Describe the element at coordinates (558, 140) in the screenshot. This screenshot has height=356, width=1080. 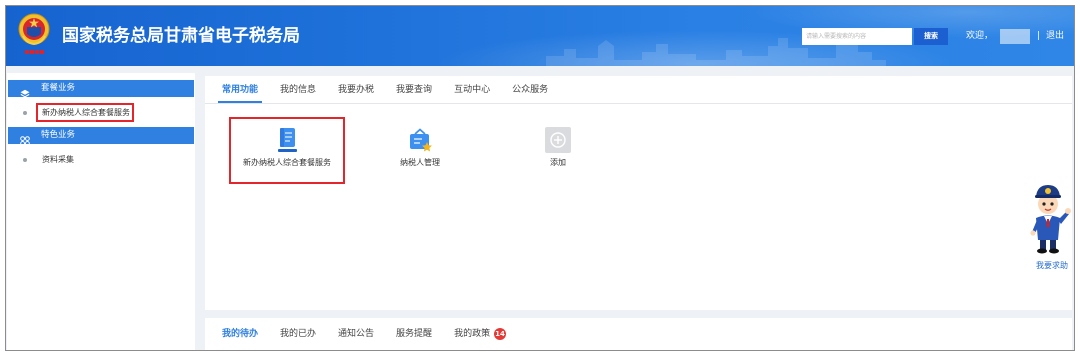
I see `add-icon` at that location.